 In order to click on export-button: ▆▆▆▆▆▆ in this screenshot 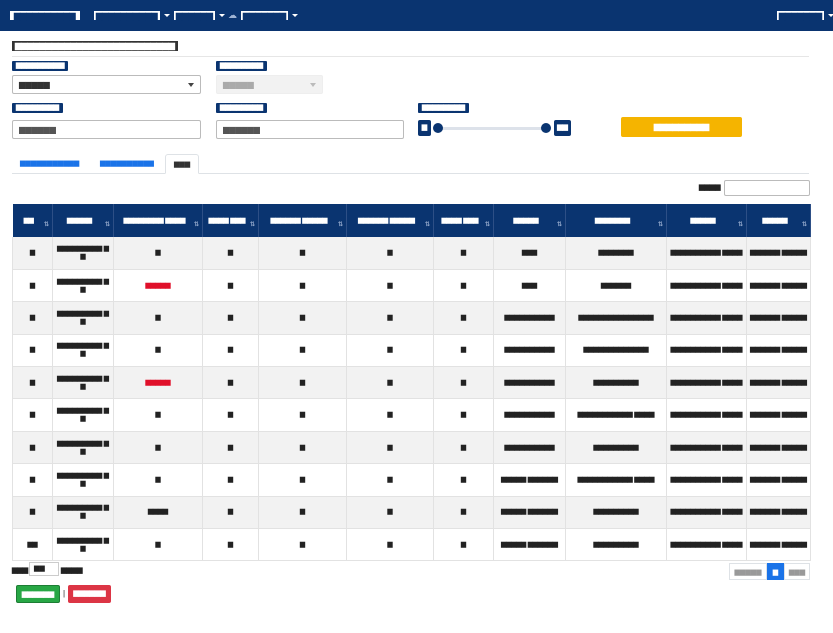, I will do `click(38, 594)`.